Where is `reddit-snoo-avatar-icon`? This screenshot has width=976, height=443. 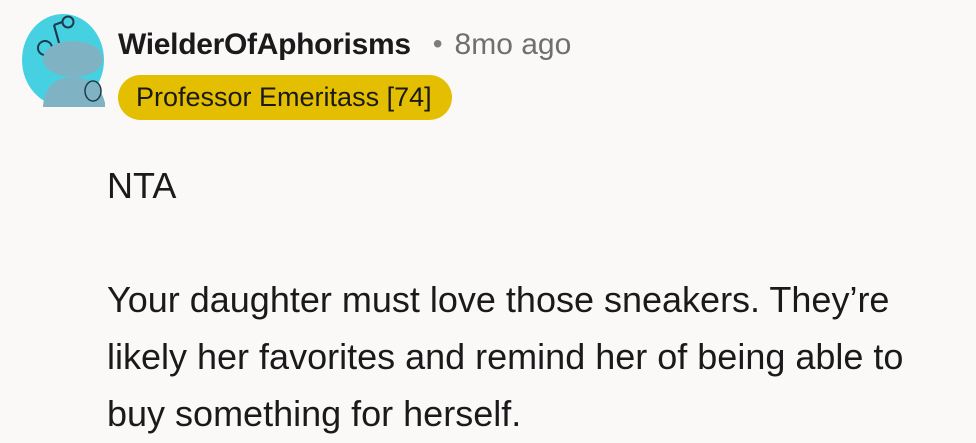 reddit-snoo-avatar-icon is located at coordinates (63, 60).